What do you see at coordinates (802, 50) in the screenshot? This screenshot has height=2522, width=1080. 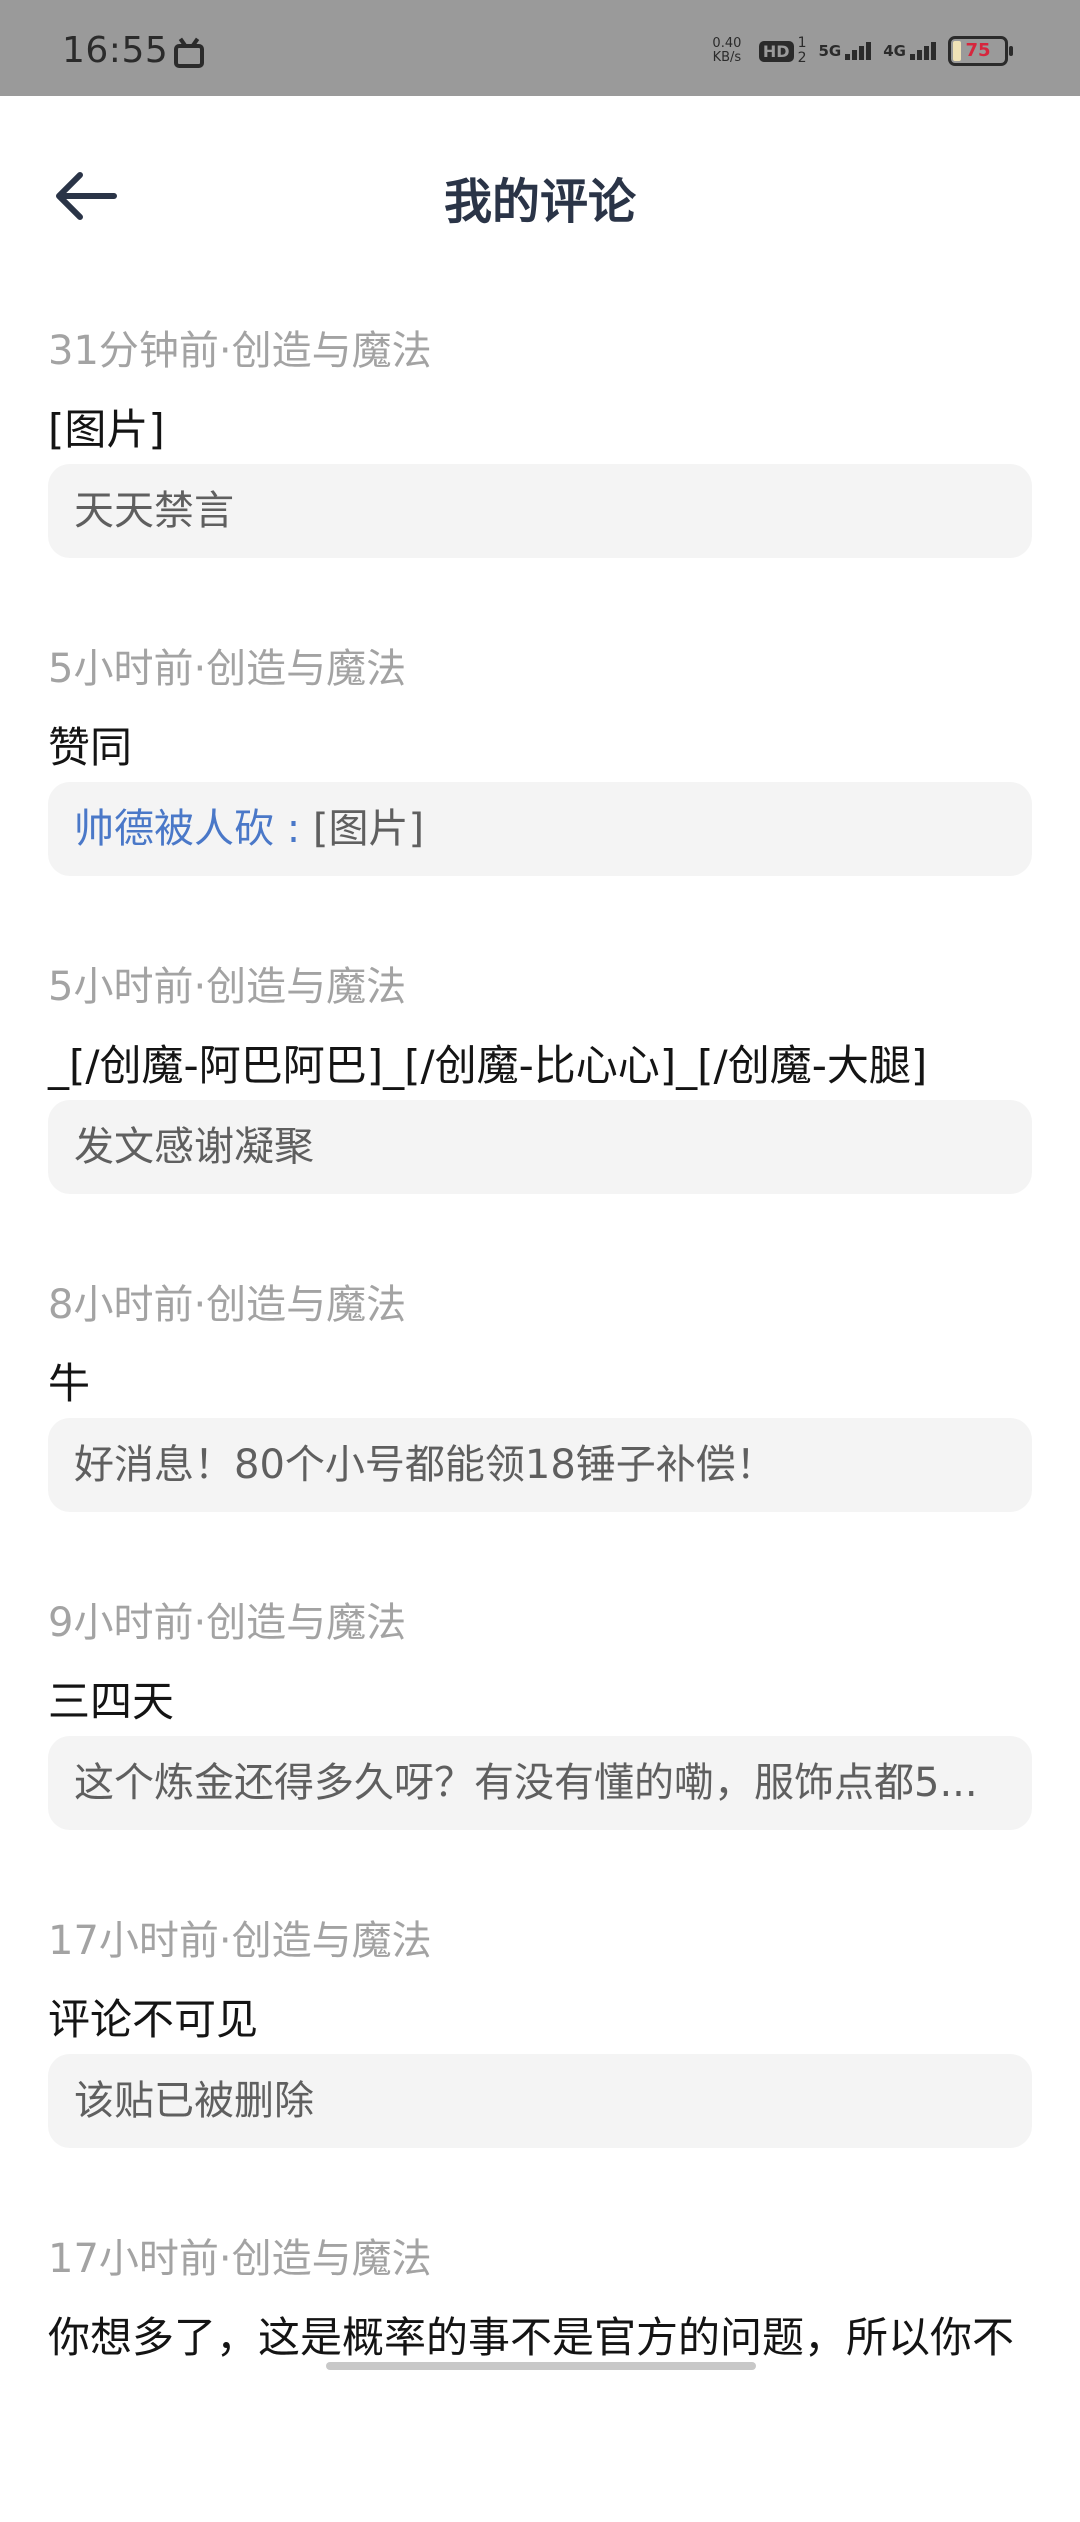 I see `sim-slot-label: 12` at bounding box center [802, 50].